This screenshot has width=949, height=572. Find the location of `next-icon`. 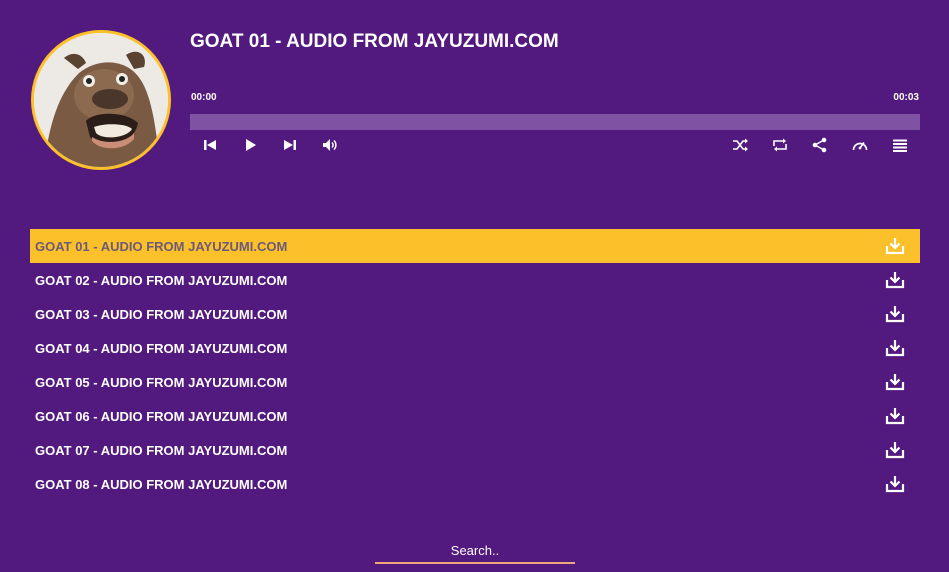

next-icon is located at coordinates (290, 145).